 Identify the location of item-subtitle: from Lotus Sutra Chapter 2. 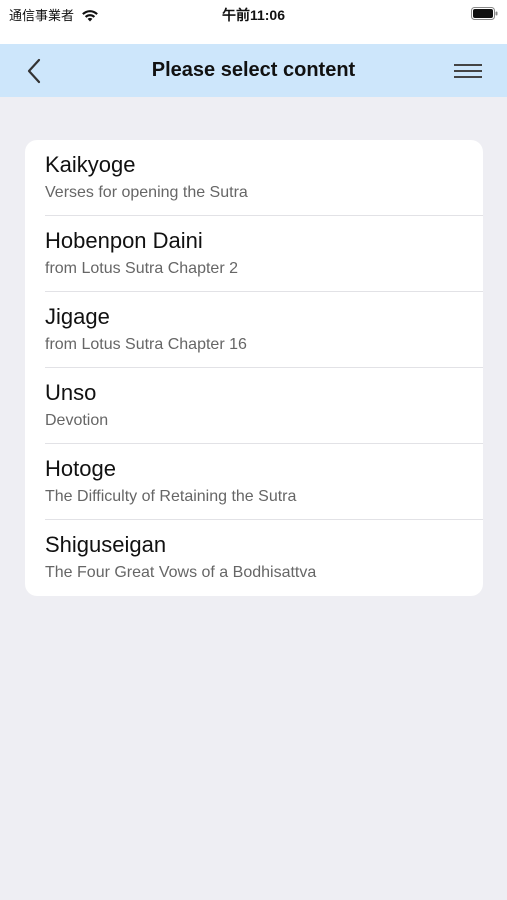
(141, 268).